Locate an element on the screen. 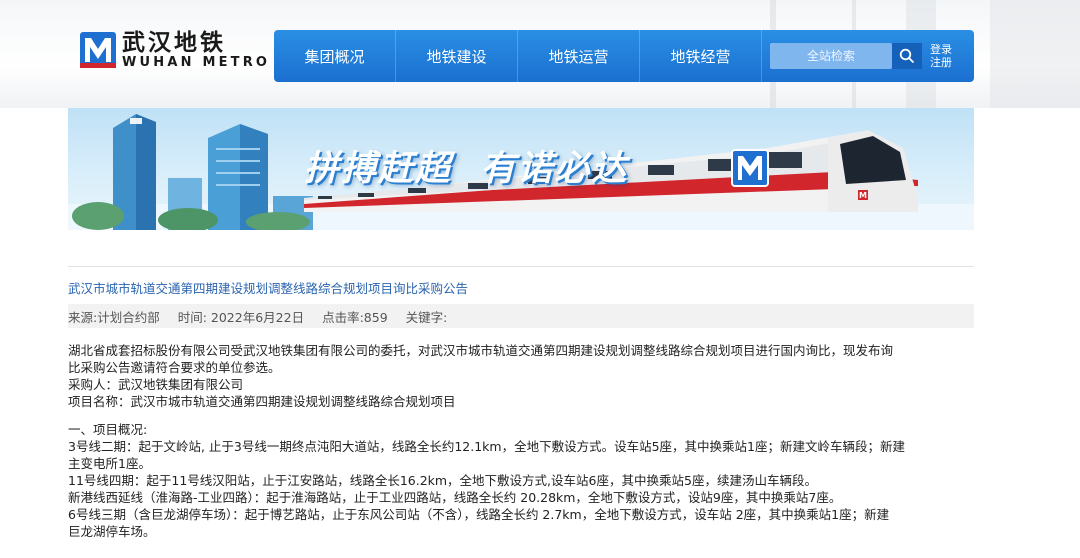 The width and height of the screenshot is (1080, 558). main-navigation: 集团概况 地铁建设 地铁运营 地铁经营 登录 注册 is located at coordinates (624, 56).